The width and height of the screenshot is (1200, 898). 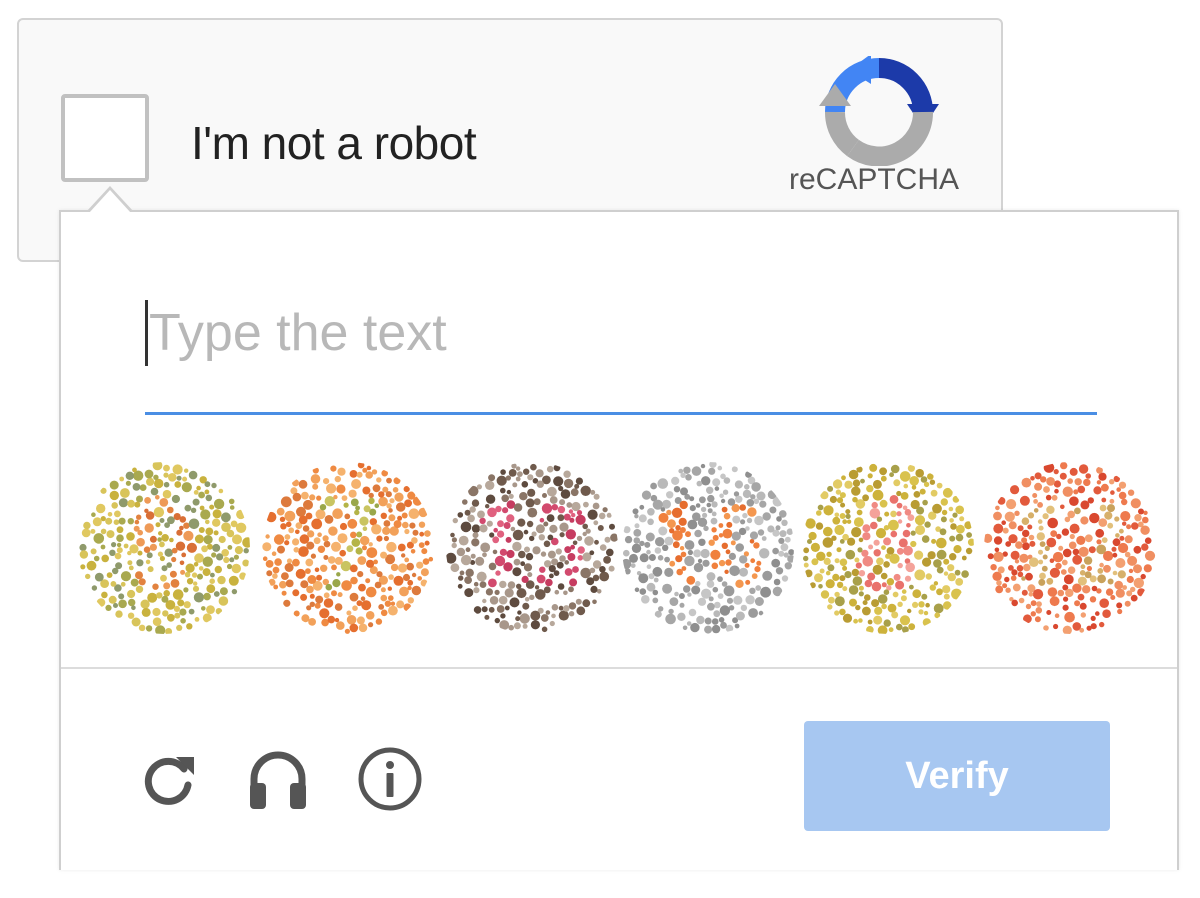 What do you see at coordinates (105, 138) in the screenshot?
I see `not-robot-checkbox` at bounding box center [105, 138].